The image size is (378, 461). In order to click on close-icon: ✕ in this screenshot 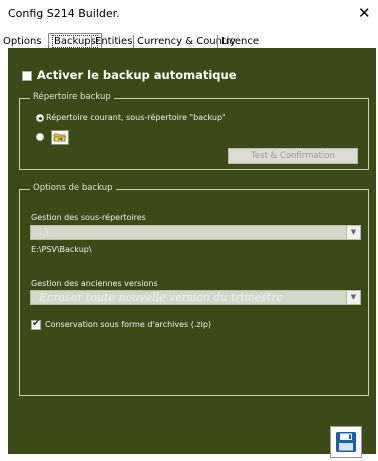, I will do `click(364, 13)`.